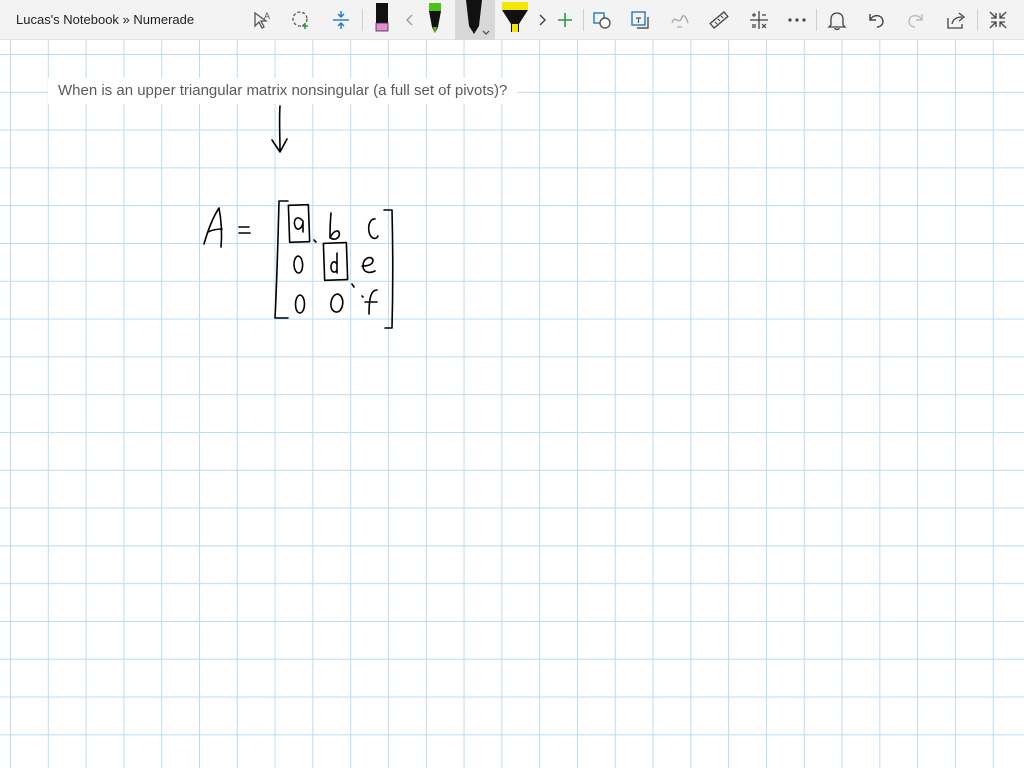 This screenshot has height=768, width=1024. I want to click on ink-entry-a, so click(298, 225).